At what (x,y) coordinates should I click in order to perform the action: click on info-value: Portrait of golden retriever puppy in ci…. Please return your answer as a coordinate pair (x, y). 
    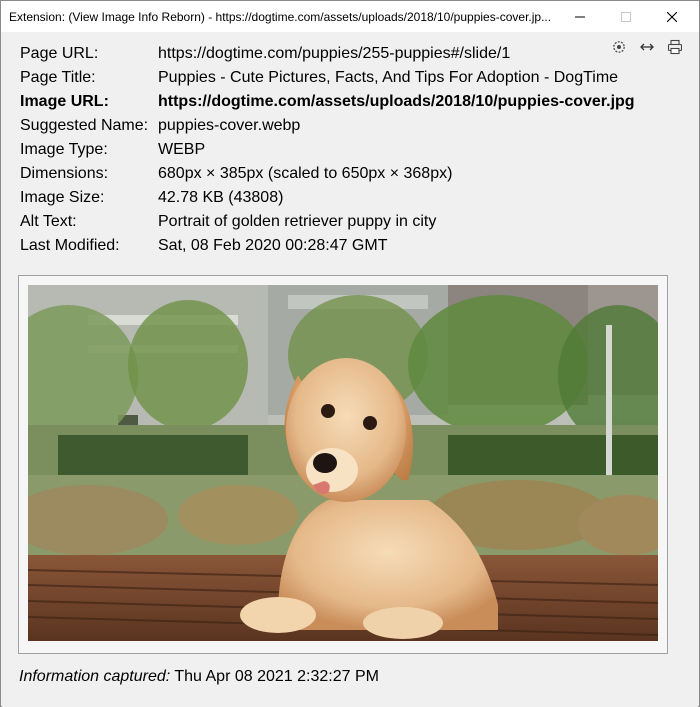
    Looking at the image, I should click on (297, 221).